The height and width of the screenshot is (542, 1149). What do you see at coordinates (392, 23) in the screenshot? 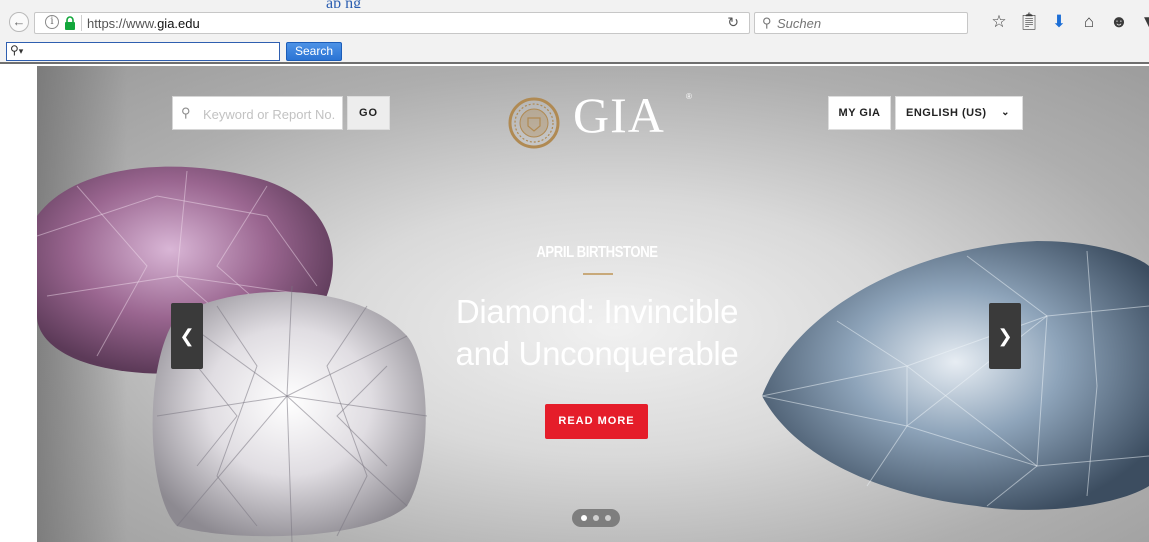
I see `address-bar: i https://www.gia.edu ↻` at bounding box center [392, 23].